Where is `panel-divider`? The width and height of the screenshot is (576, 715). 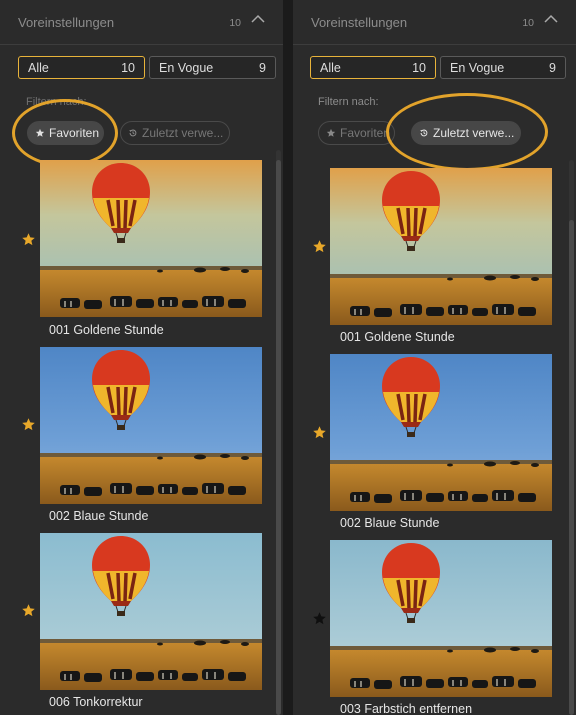 panel-divider is located at coordinates (288, 357).